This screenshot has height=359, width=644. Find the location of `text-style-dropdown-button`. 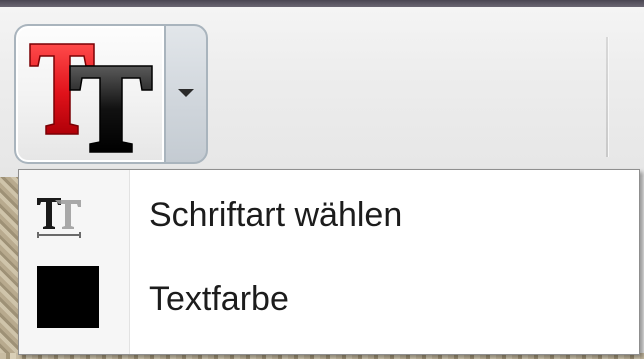

text-style-dropdown-button is located at coordinates (186, 94).